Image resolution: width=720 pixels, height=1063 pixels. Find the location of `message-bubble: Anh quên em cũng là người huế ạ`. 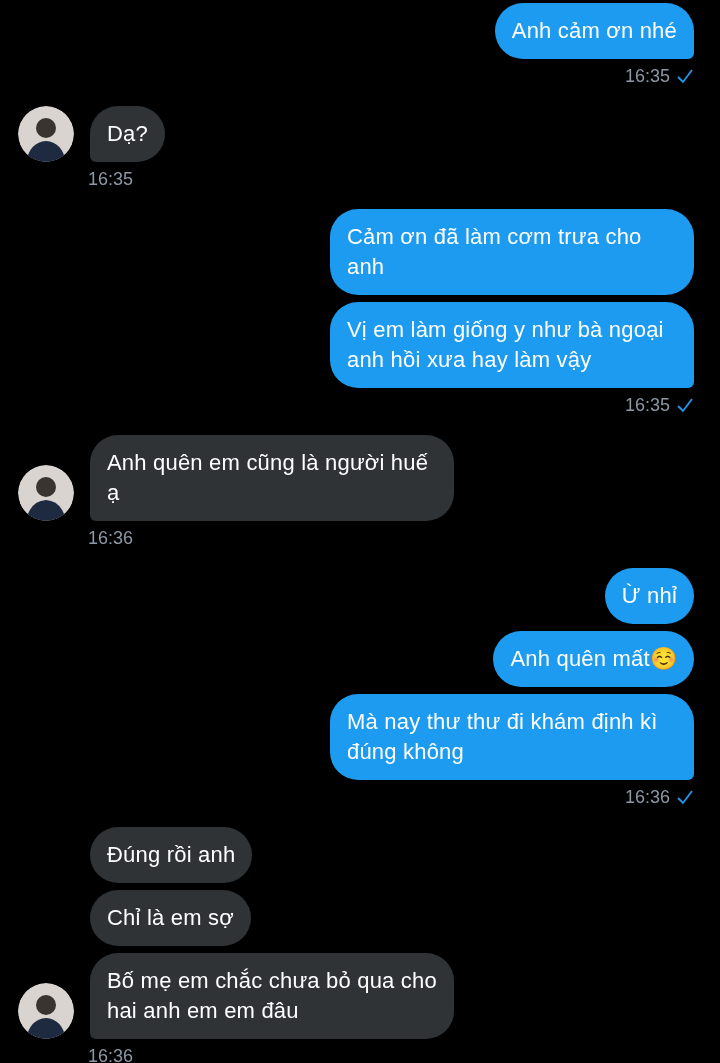

message-bubble: Anh quên em cũng là người huế ạ is located at coordinates (272, 478).